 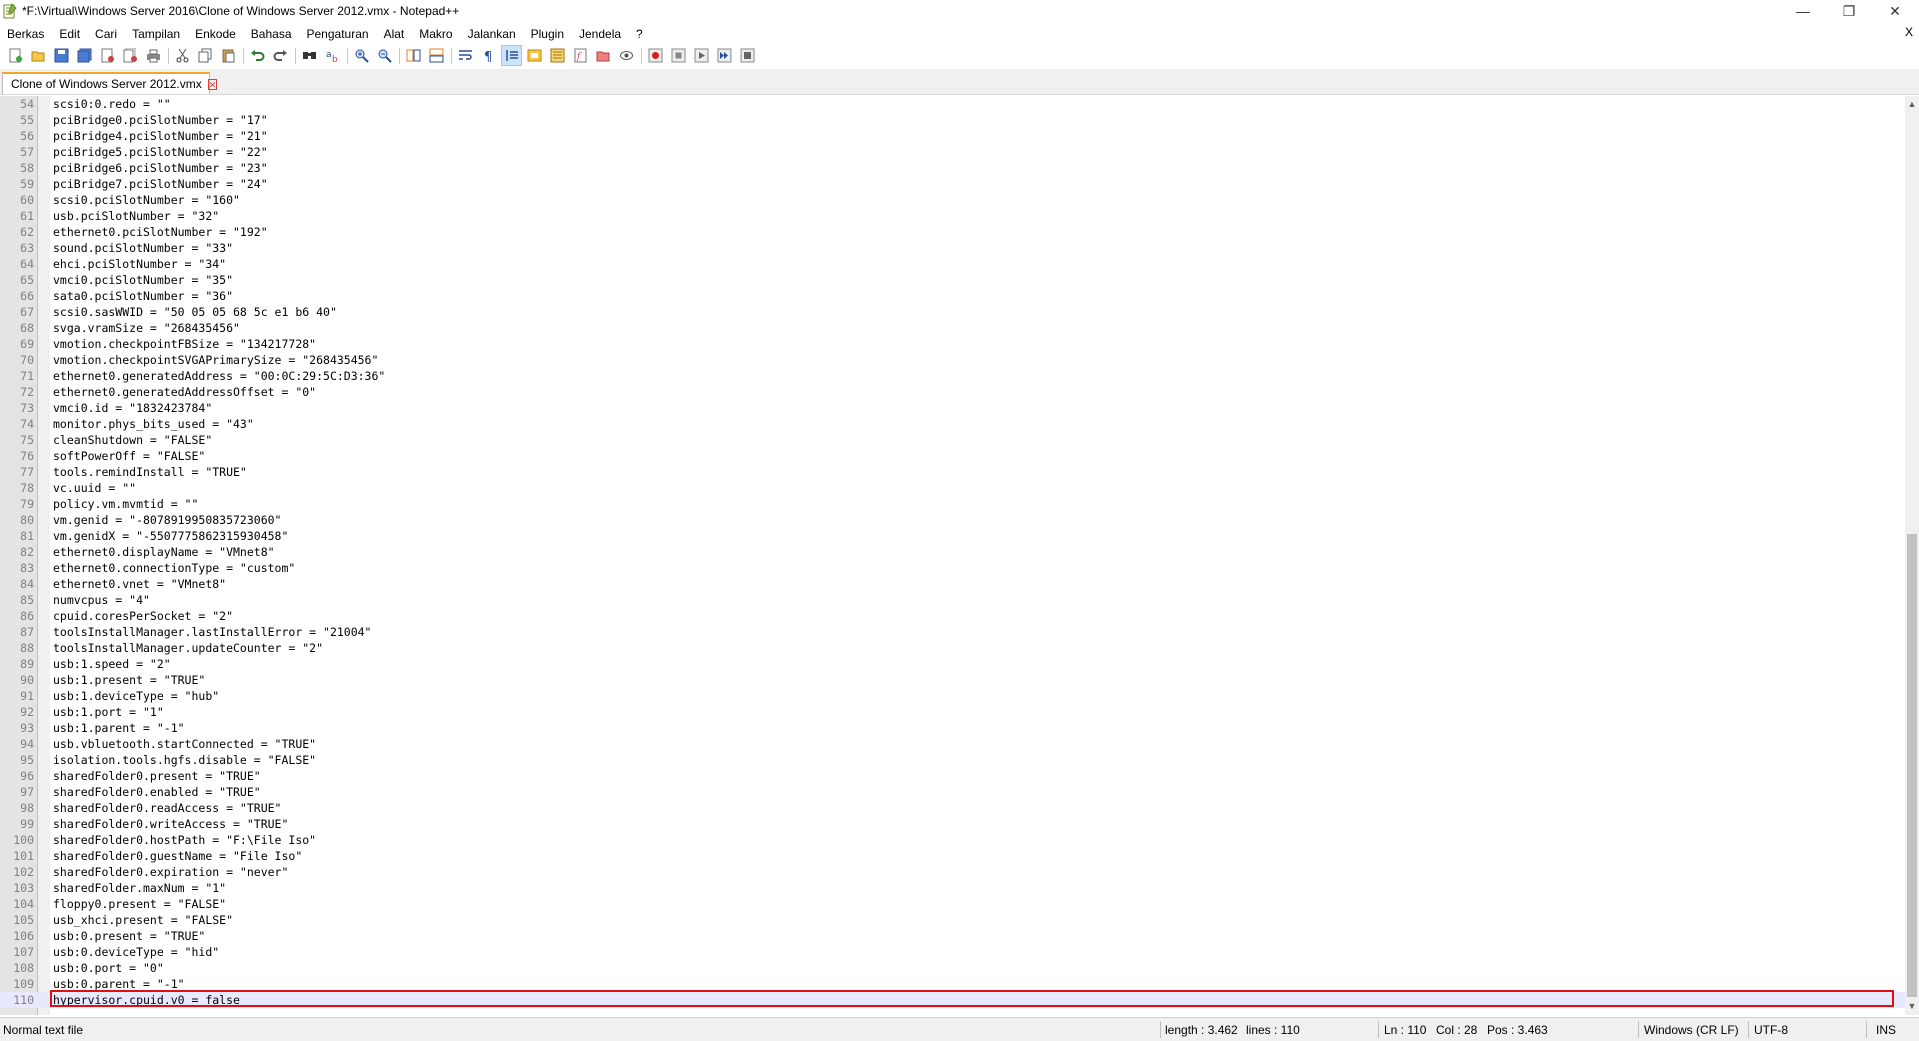 I want to click on code-line: 103 sharedFolder.maxNum = "1", so click(x=952, y=888).